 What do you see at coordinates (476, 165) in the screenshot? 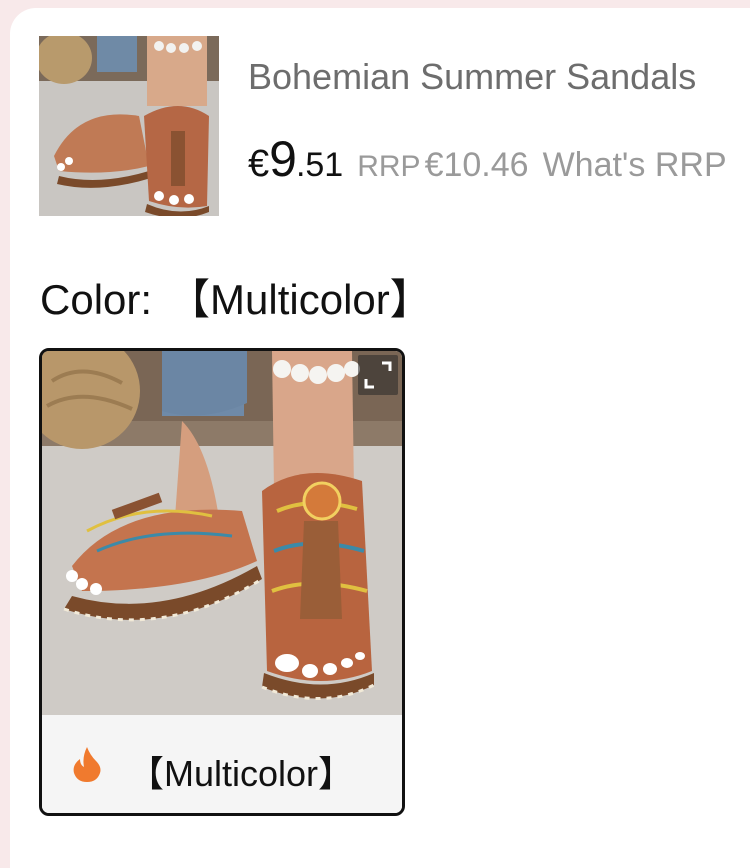
I see `rrp-value: €10.46` at bounding box center [476, 165].